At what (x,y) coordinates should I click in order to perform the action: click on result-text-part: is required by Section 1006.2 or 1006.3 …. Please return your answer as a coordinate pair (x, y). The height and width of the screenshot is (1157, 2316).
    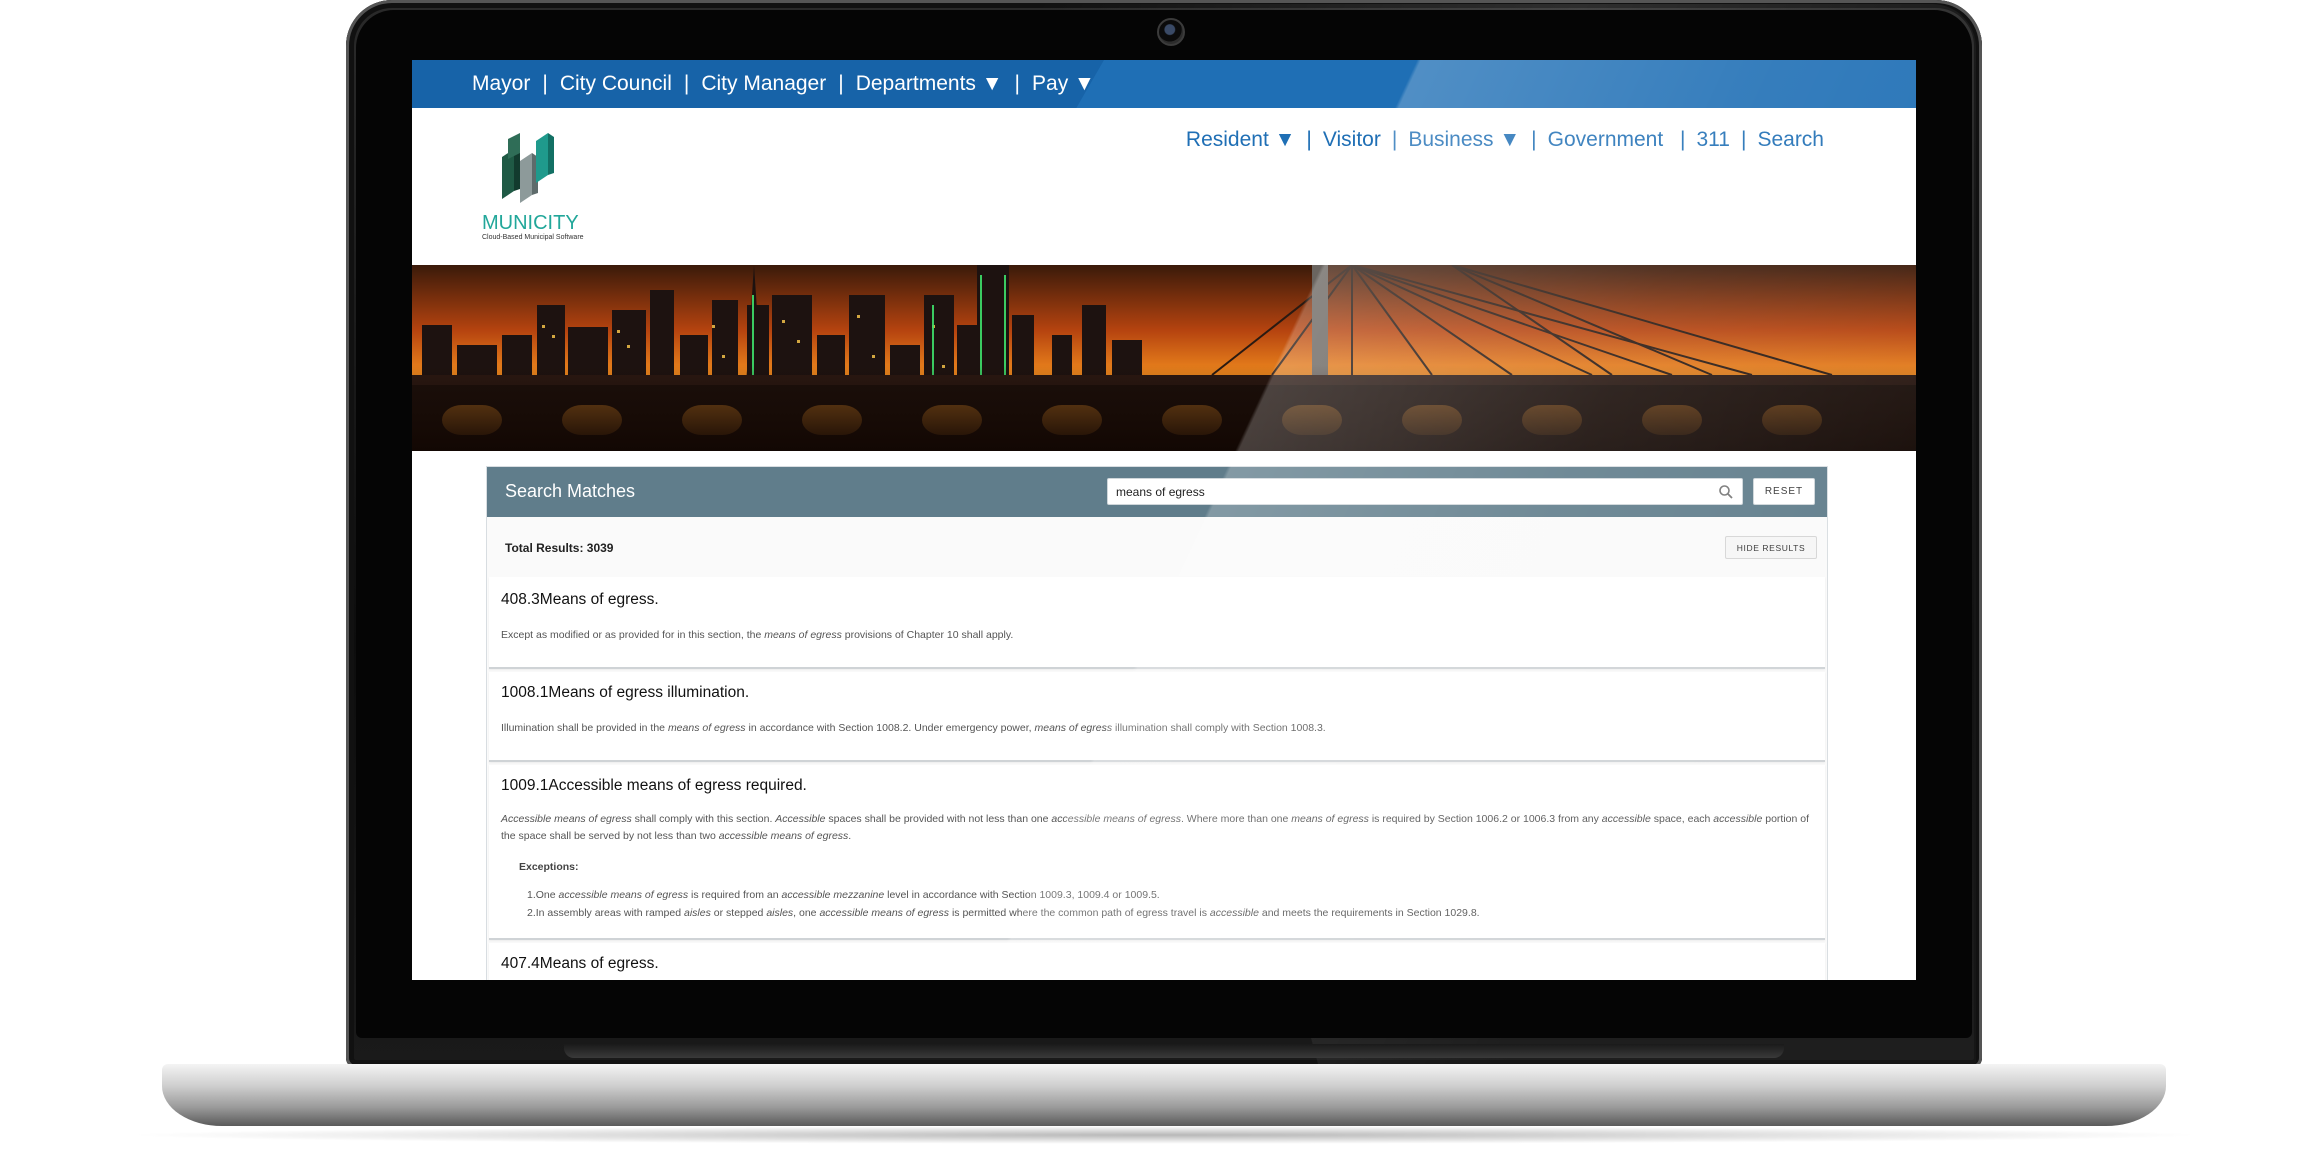
    Looking at the image, I should click on (1485, 819).